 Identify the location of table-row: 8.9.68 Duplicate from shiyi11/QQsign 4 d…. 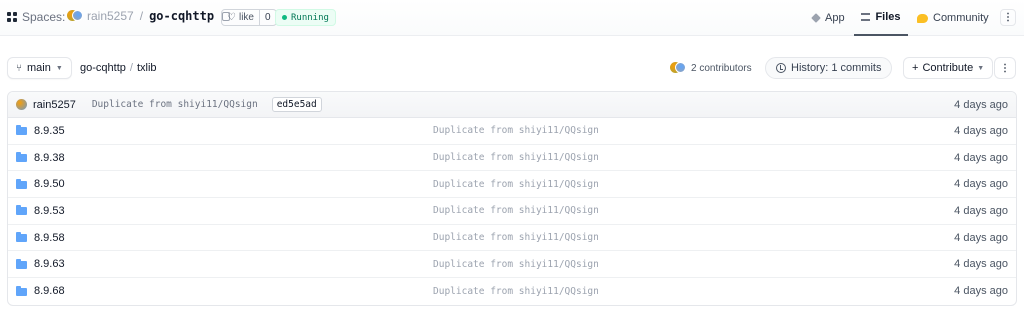
(512, 291).